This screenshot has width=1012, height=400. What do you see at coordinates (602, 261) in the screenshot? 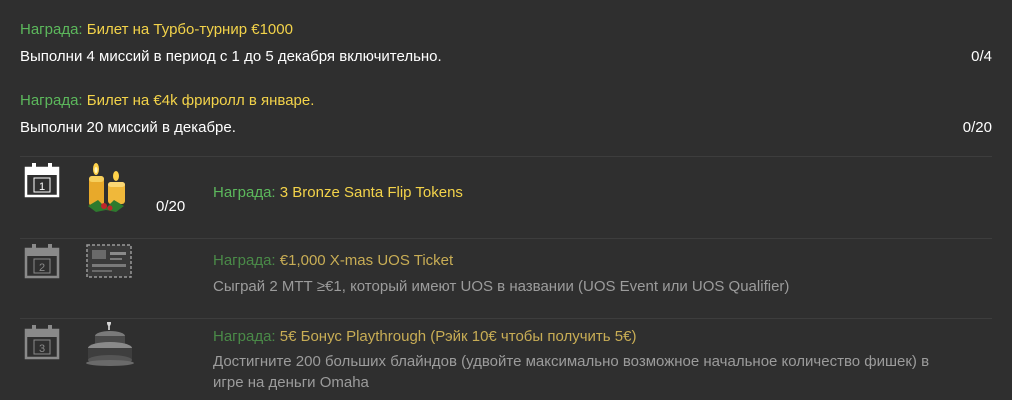
I see `mission-header: Награда: €1,000 X-mas UOS Ticket` at bounding box center [602, 261].